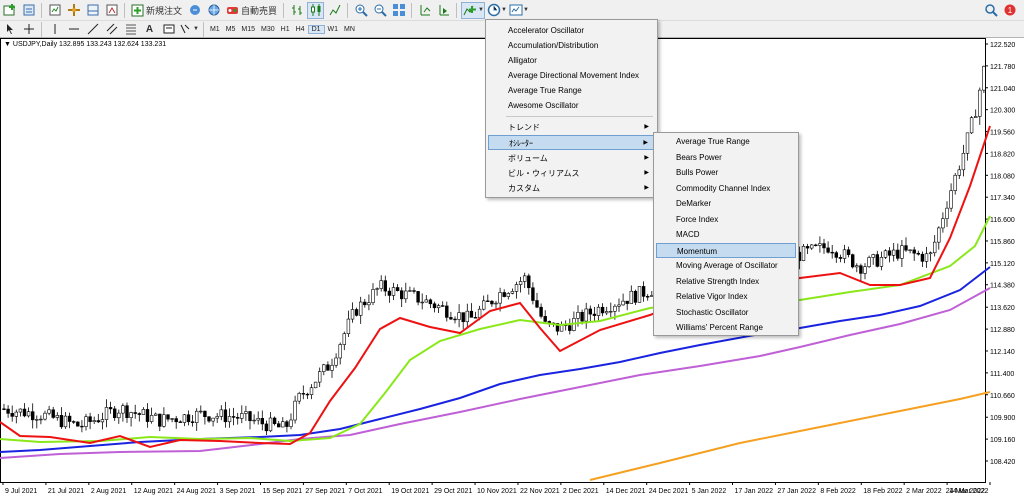  What do you see at coordinates (349, 29) in the screenshot?
I see `timeframe-mn: MN` at bounding box center [349, 29].